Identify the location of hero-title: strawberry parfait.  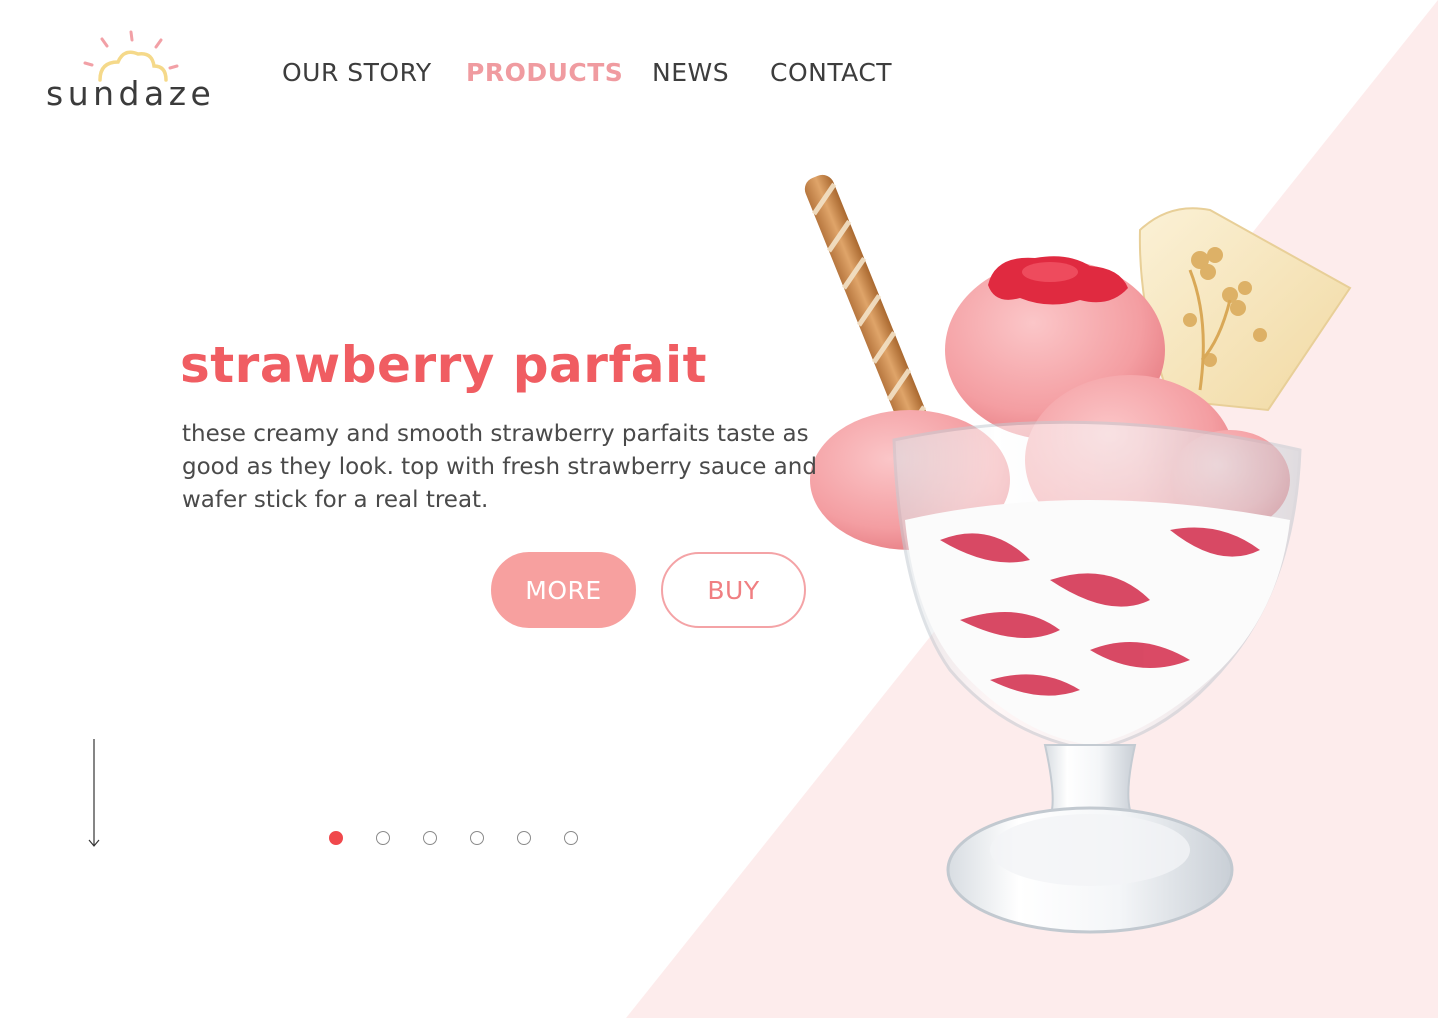
(443, 365).